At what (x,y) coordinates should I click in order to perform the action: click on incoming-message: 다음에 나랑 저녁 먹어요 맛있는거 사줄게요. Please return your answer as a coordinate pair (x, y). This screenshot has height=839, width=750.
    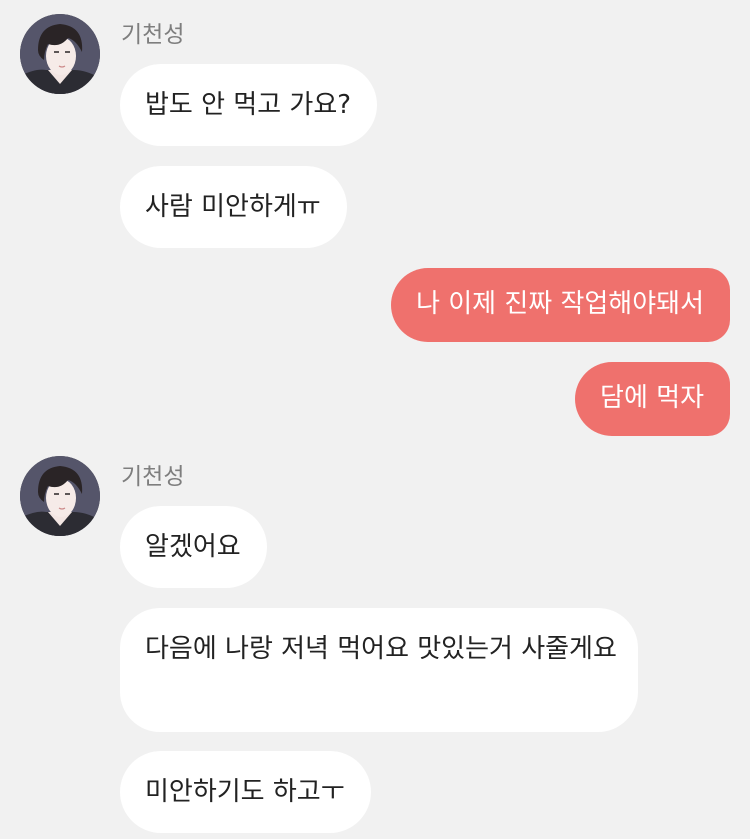
    Looking at the image, I should click on (379, 670).